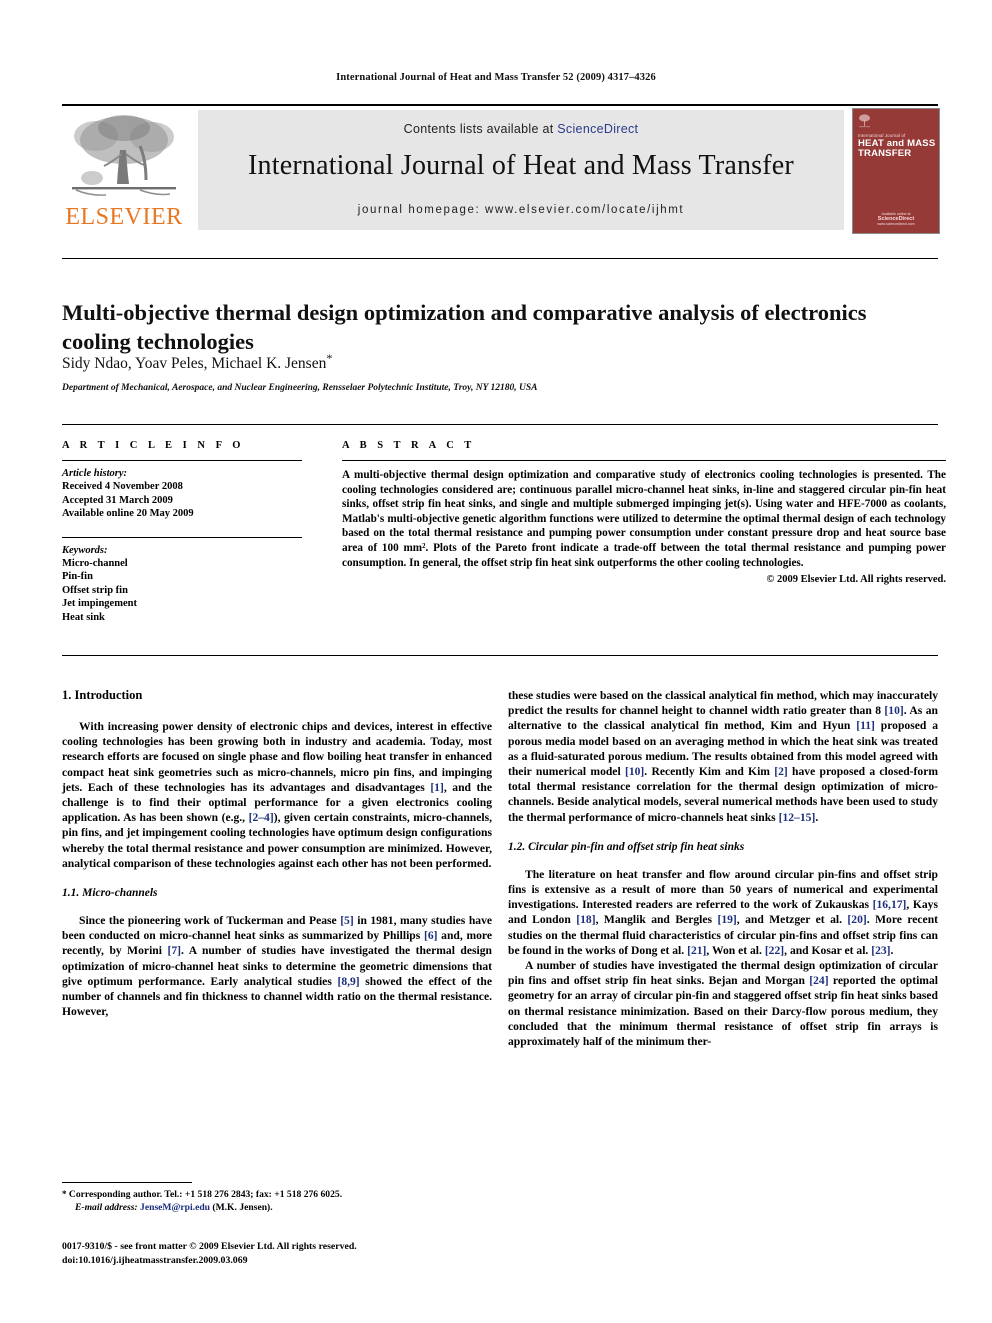 This screenshot has width=992, height=1323. What do you see at coordinates (880, 950) in the screenshot?
I see `citation-ref: [23]` at bounding box center [880, 950].